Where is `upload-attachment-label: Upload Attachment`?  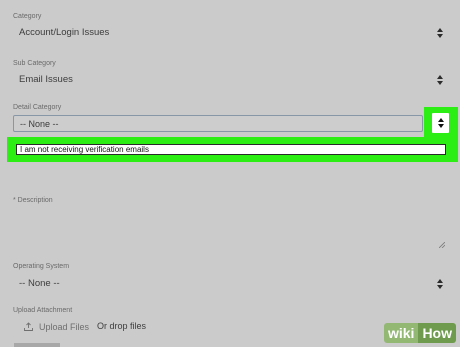
upload-attachment-label: Upload Attachment is located at coordinates (43, 310).